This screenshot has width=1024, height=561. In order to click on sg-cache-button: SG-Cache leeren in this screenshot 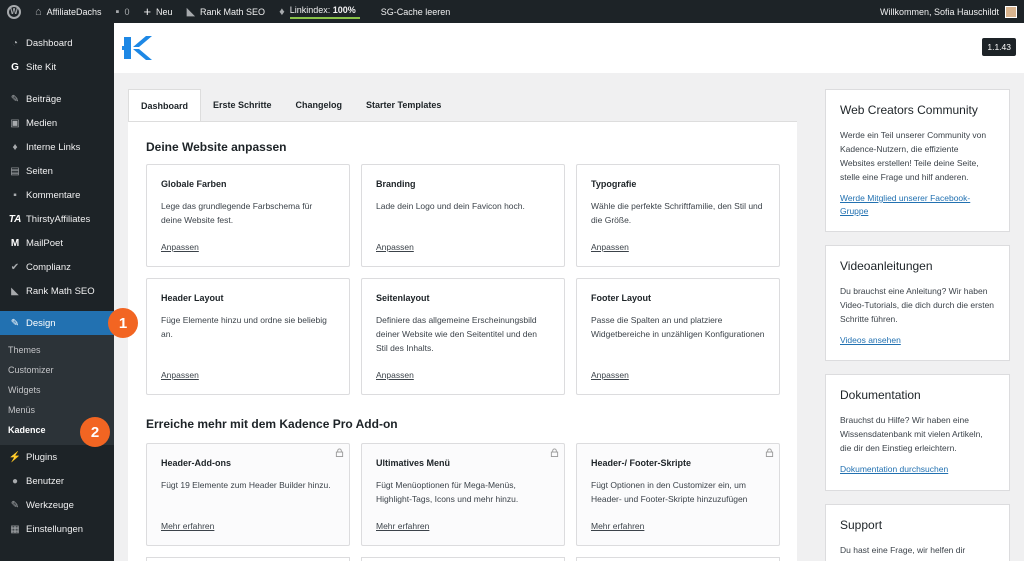, I will do `click(412, 11)`.